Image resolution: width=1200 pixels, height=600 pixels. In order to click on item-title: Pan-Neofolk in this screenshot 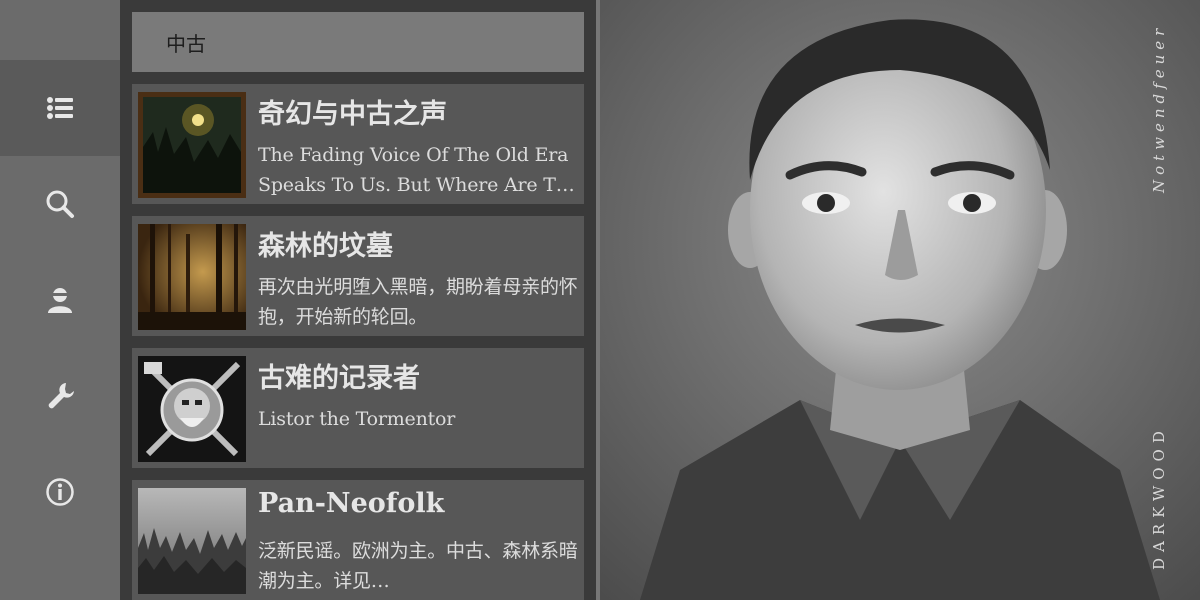, I will do `click(351, 503)`.